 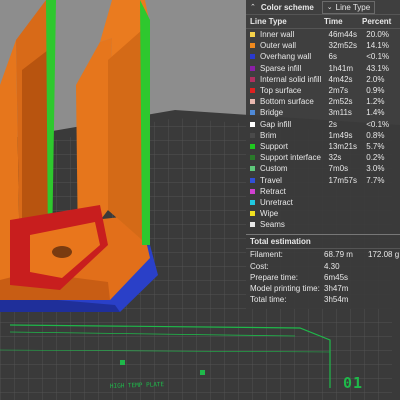 I want to click on estimation-label: Prepare time:, so click(x=274, y=277).